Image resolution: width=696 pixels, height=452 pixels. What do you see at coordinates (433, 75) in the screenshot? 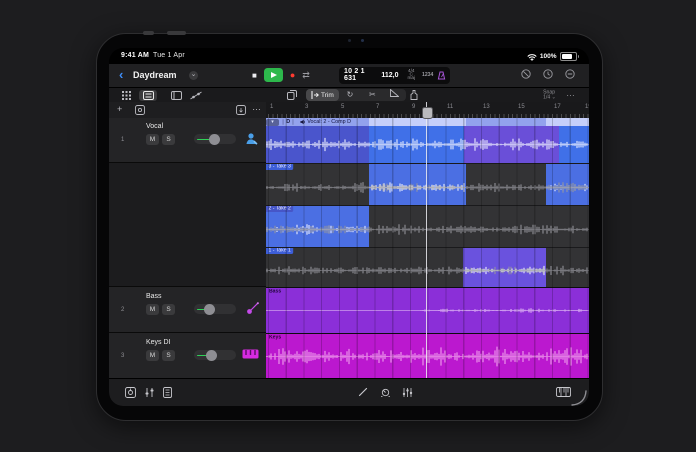
I see `count-in-metronome-group: 1234` at bounding box center [433, 75].